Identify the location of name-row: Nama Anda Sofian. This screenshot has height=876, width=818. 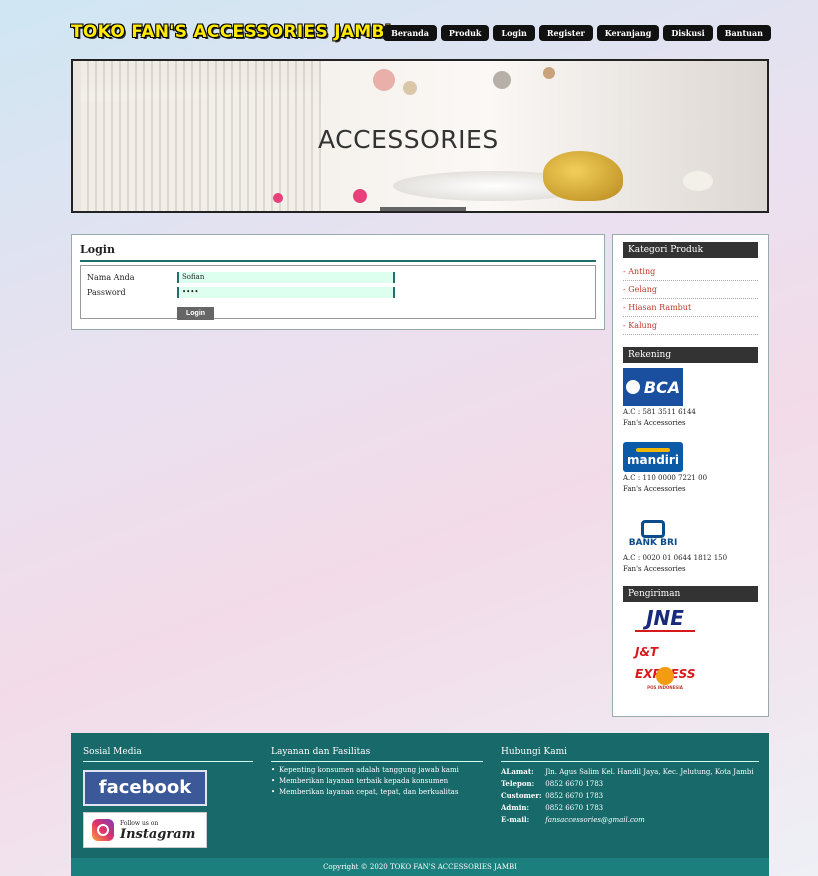
(338, 277).